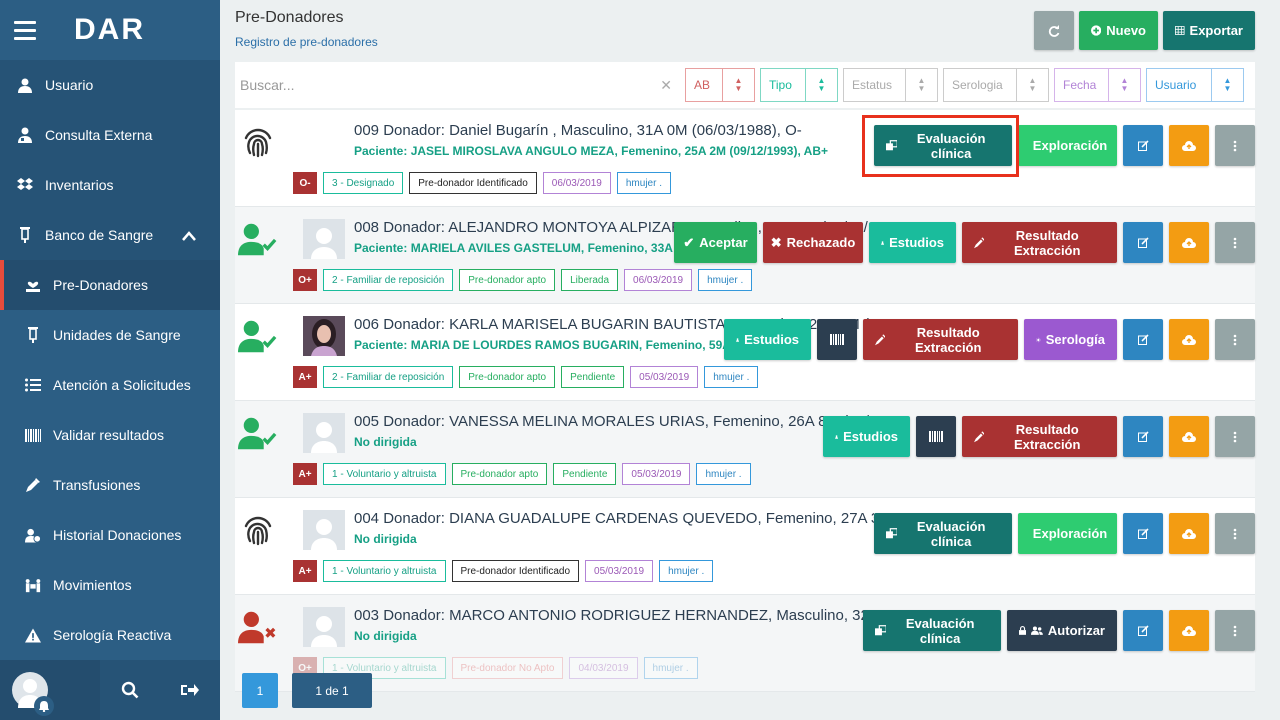 The image size is (1280, 720). Describe the element at coordinates (457, 85) in the screenshot. I see `search-input: Buscar... ✕` at that location.